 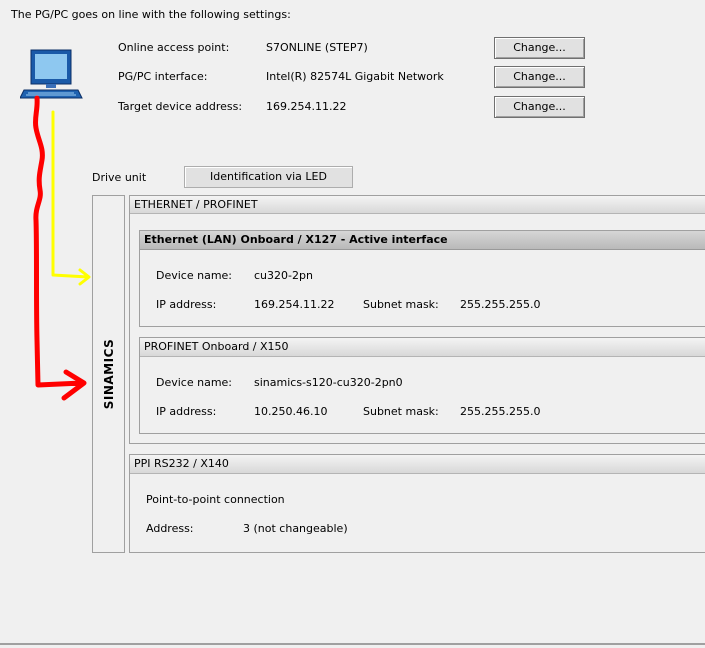 What do you see at coordinates (51, 74) in the screenshot?
I see `computer-icon` at bounding box center [51, 74].